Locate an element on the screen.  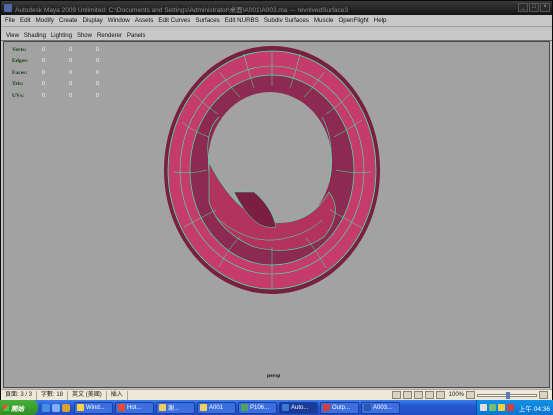
panel-menu-panels: Panels is located at coordinates (136, 36).